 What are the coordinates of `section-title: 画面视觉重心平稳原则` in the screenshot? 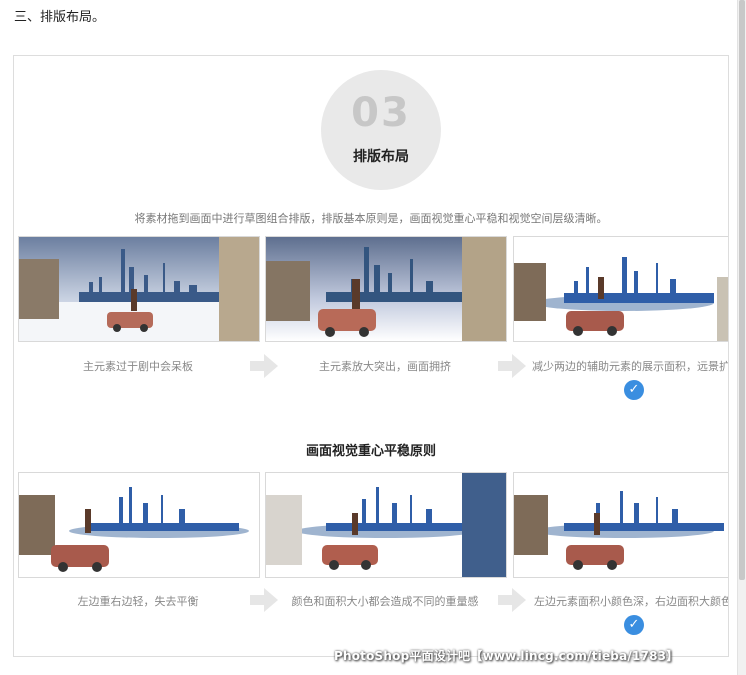 It's located at (370, 451).